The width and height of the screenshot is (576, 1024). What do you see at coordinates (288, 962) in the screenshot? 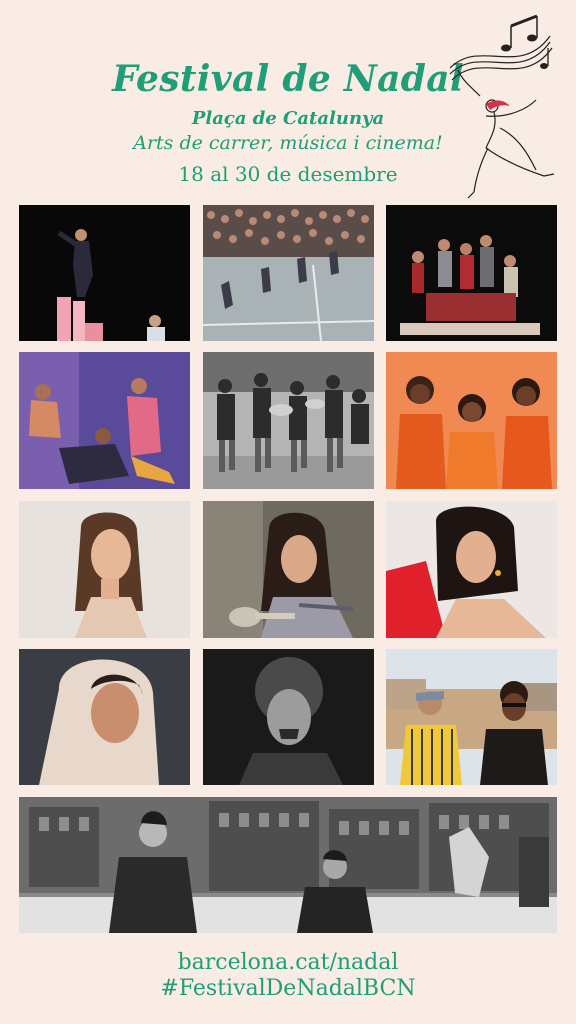
I see `website-link: barcelona.cat/nadal` at bounding box center [288, 962].